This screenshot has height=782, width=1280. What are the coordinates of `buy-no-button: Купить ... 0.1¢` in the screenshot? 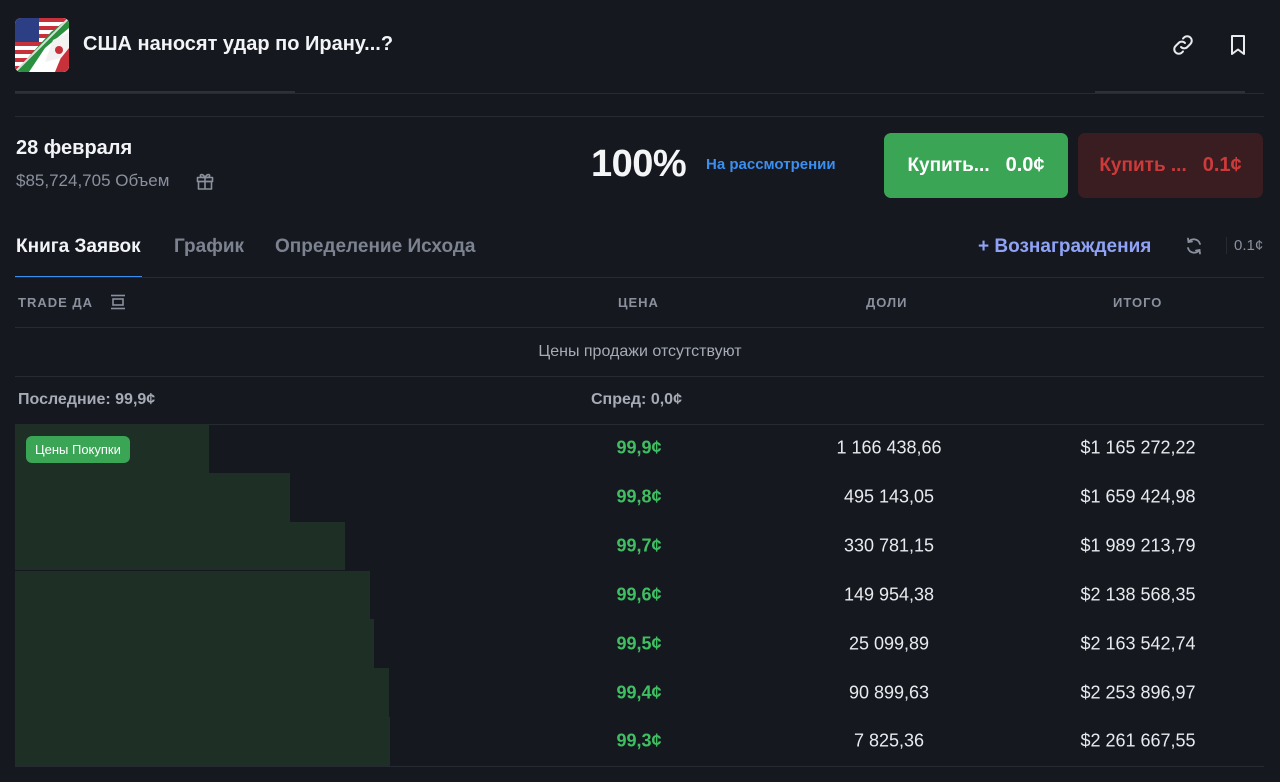 It's located at (1170, 165).